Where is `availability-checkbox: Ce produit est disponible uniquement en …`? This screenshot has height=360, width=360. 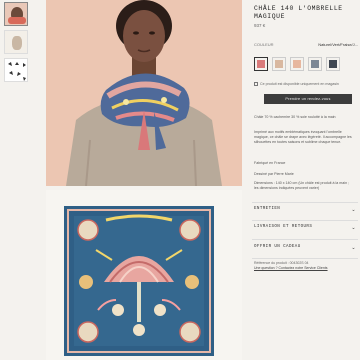 availability-checkbox: Ce produit est disponible uniquement en … is located at coordinates (296, 84).